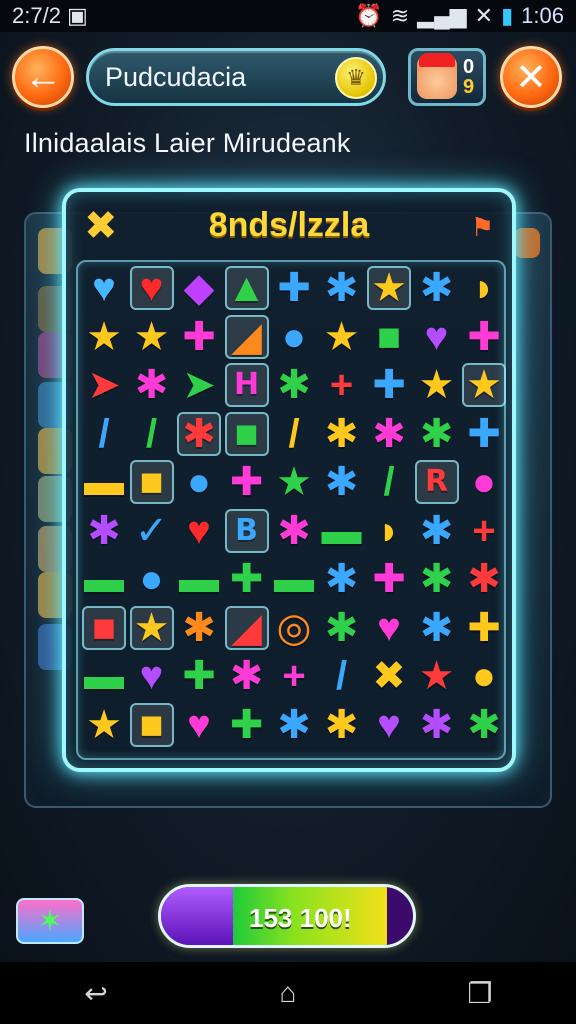 Image resolution: width=576 pixels, height=1024 pixels. I want to click on game-piece: R, so click(436, 482).